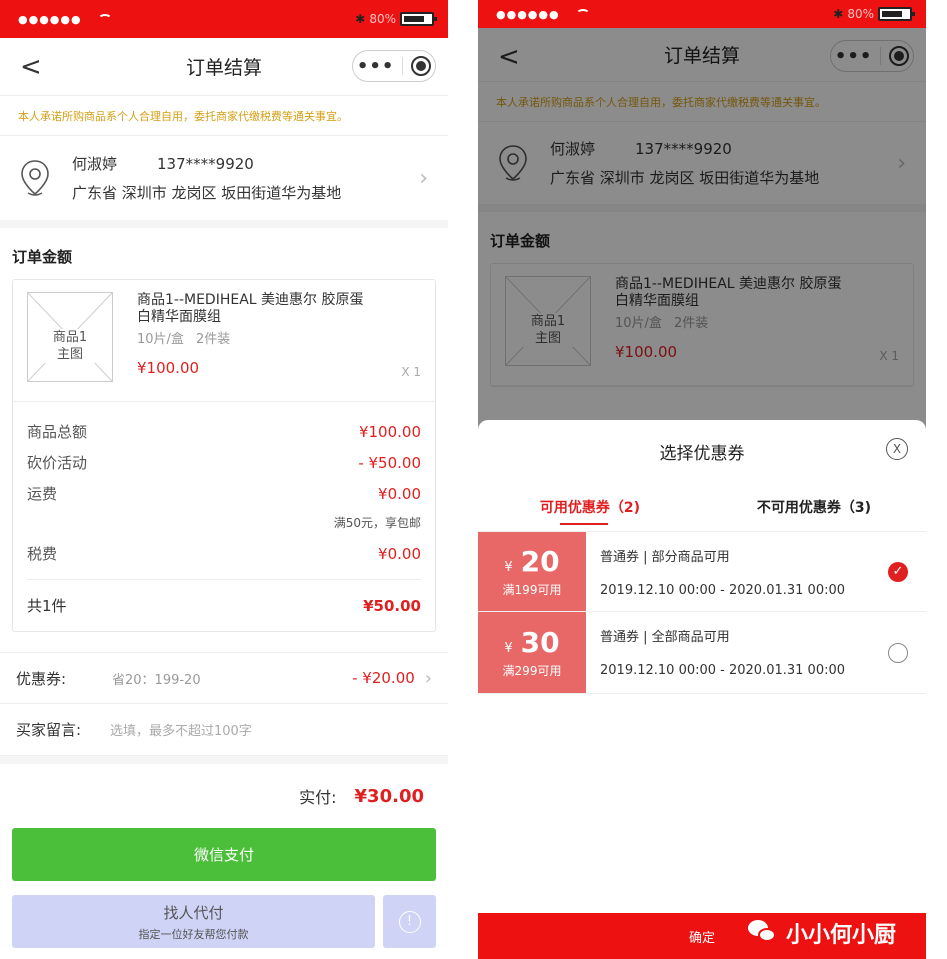 The width and height of the screenshot is (947, 959). I want to click on recipient-phone: 137****9920, so click(205, 164).